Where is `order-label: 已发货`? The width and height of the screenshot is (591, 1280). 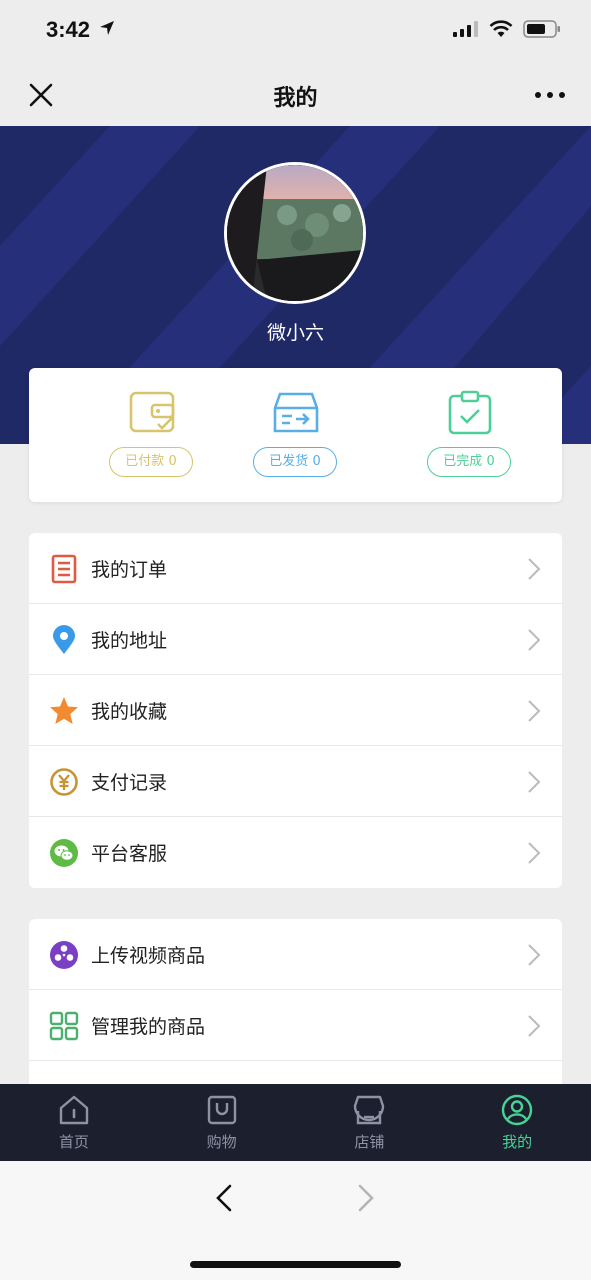
order-label: 已发货 is located at coordinates (289, 461).